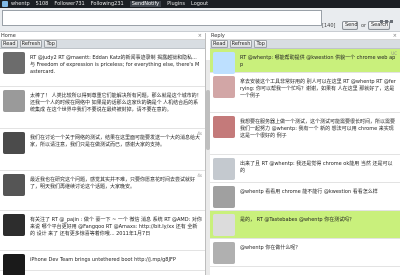  I want to click on topbar-plugins: Plugins, so click(176, 4).